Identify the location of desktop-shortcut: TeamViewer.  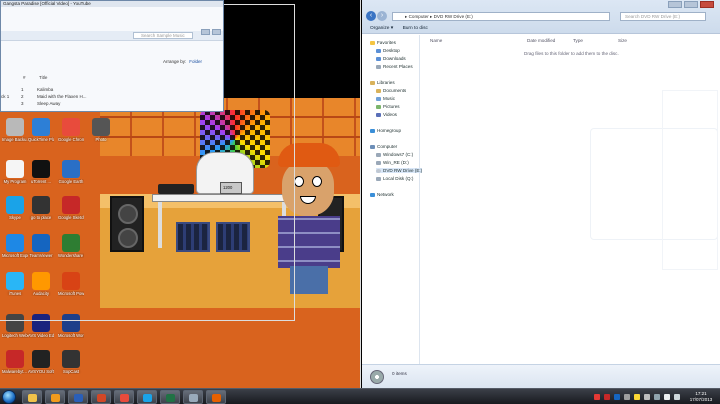
(41, 246).